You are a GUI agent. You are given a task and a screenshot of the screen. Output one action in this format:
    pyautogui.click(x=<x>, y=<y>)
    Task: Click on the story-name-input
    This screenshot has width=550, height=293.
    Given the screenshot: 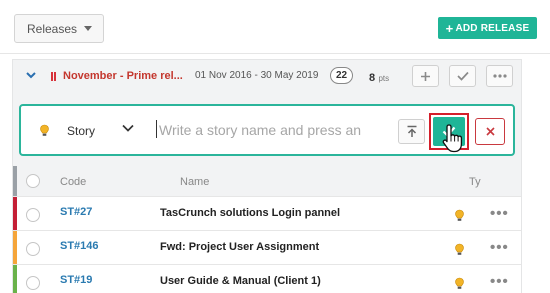 What is the action you would take?
    pyautogui.click(x=275, y=130)
    